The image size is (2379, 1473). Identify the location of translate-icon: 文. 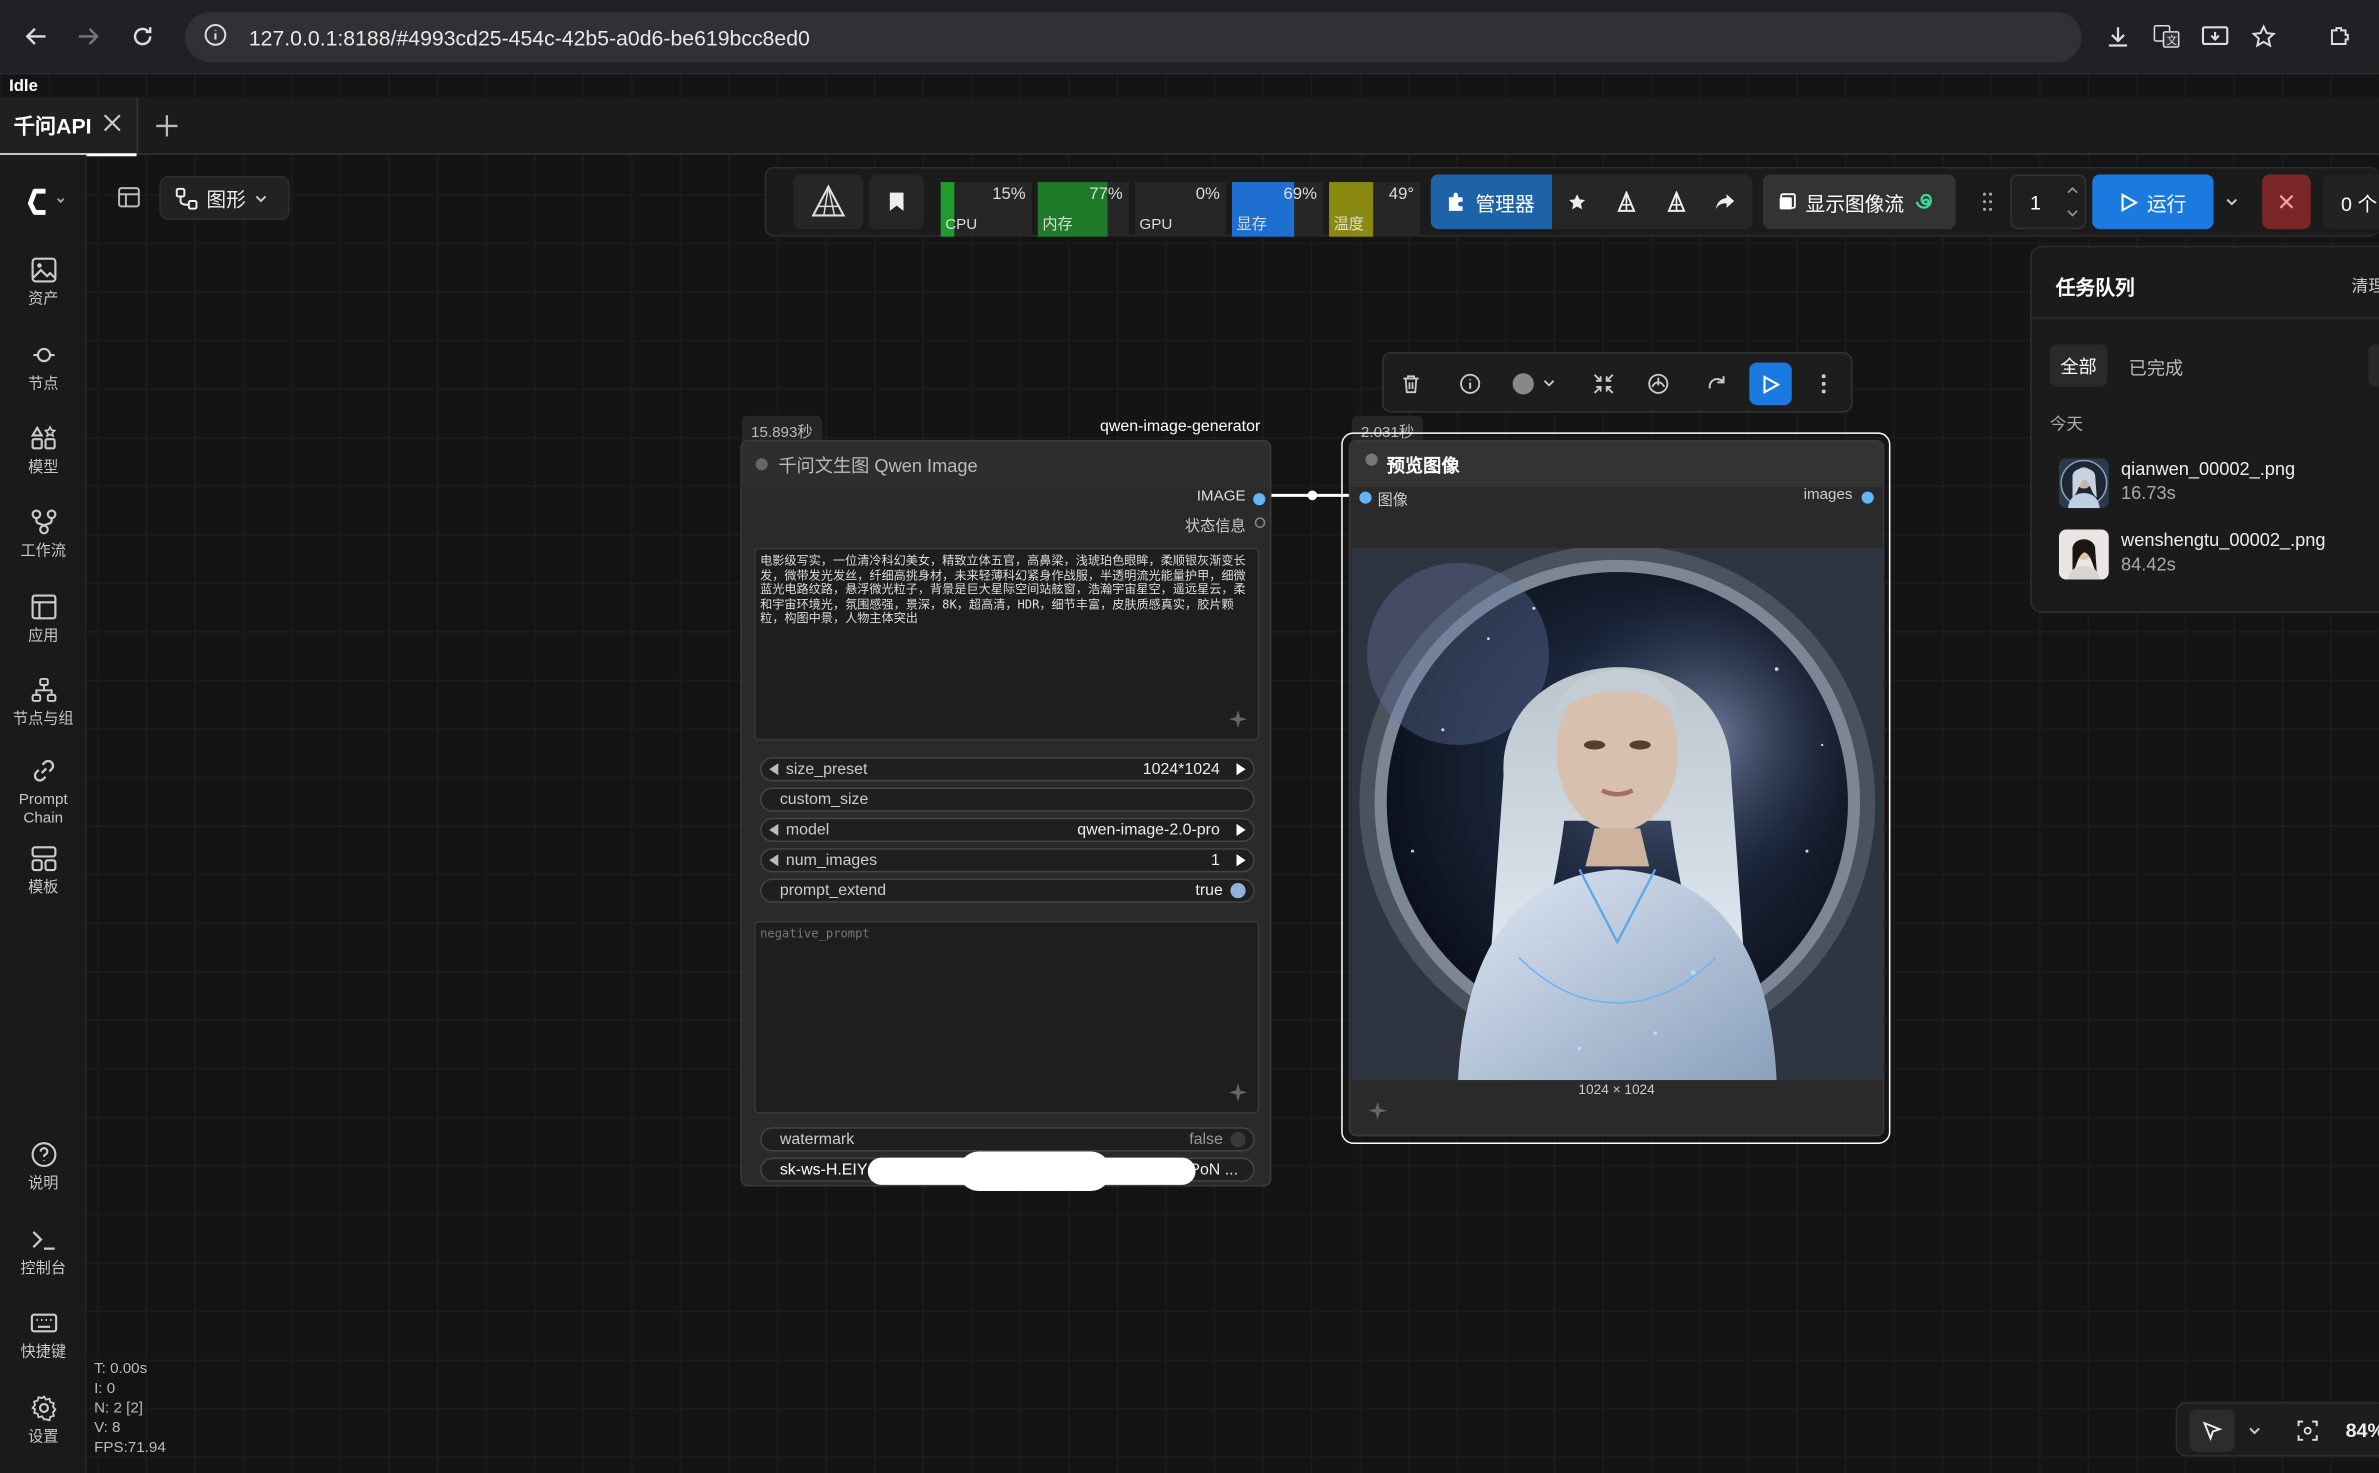
(2166, 36).